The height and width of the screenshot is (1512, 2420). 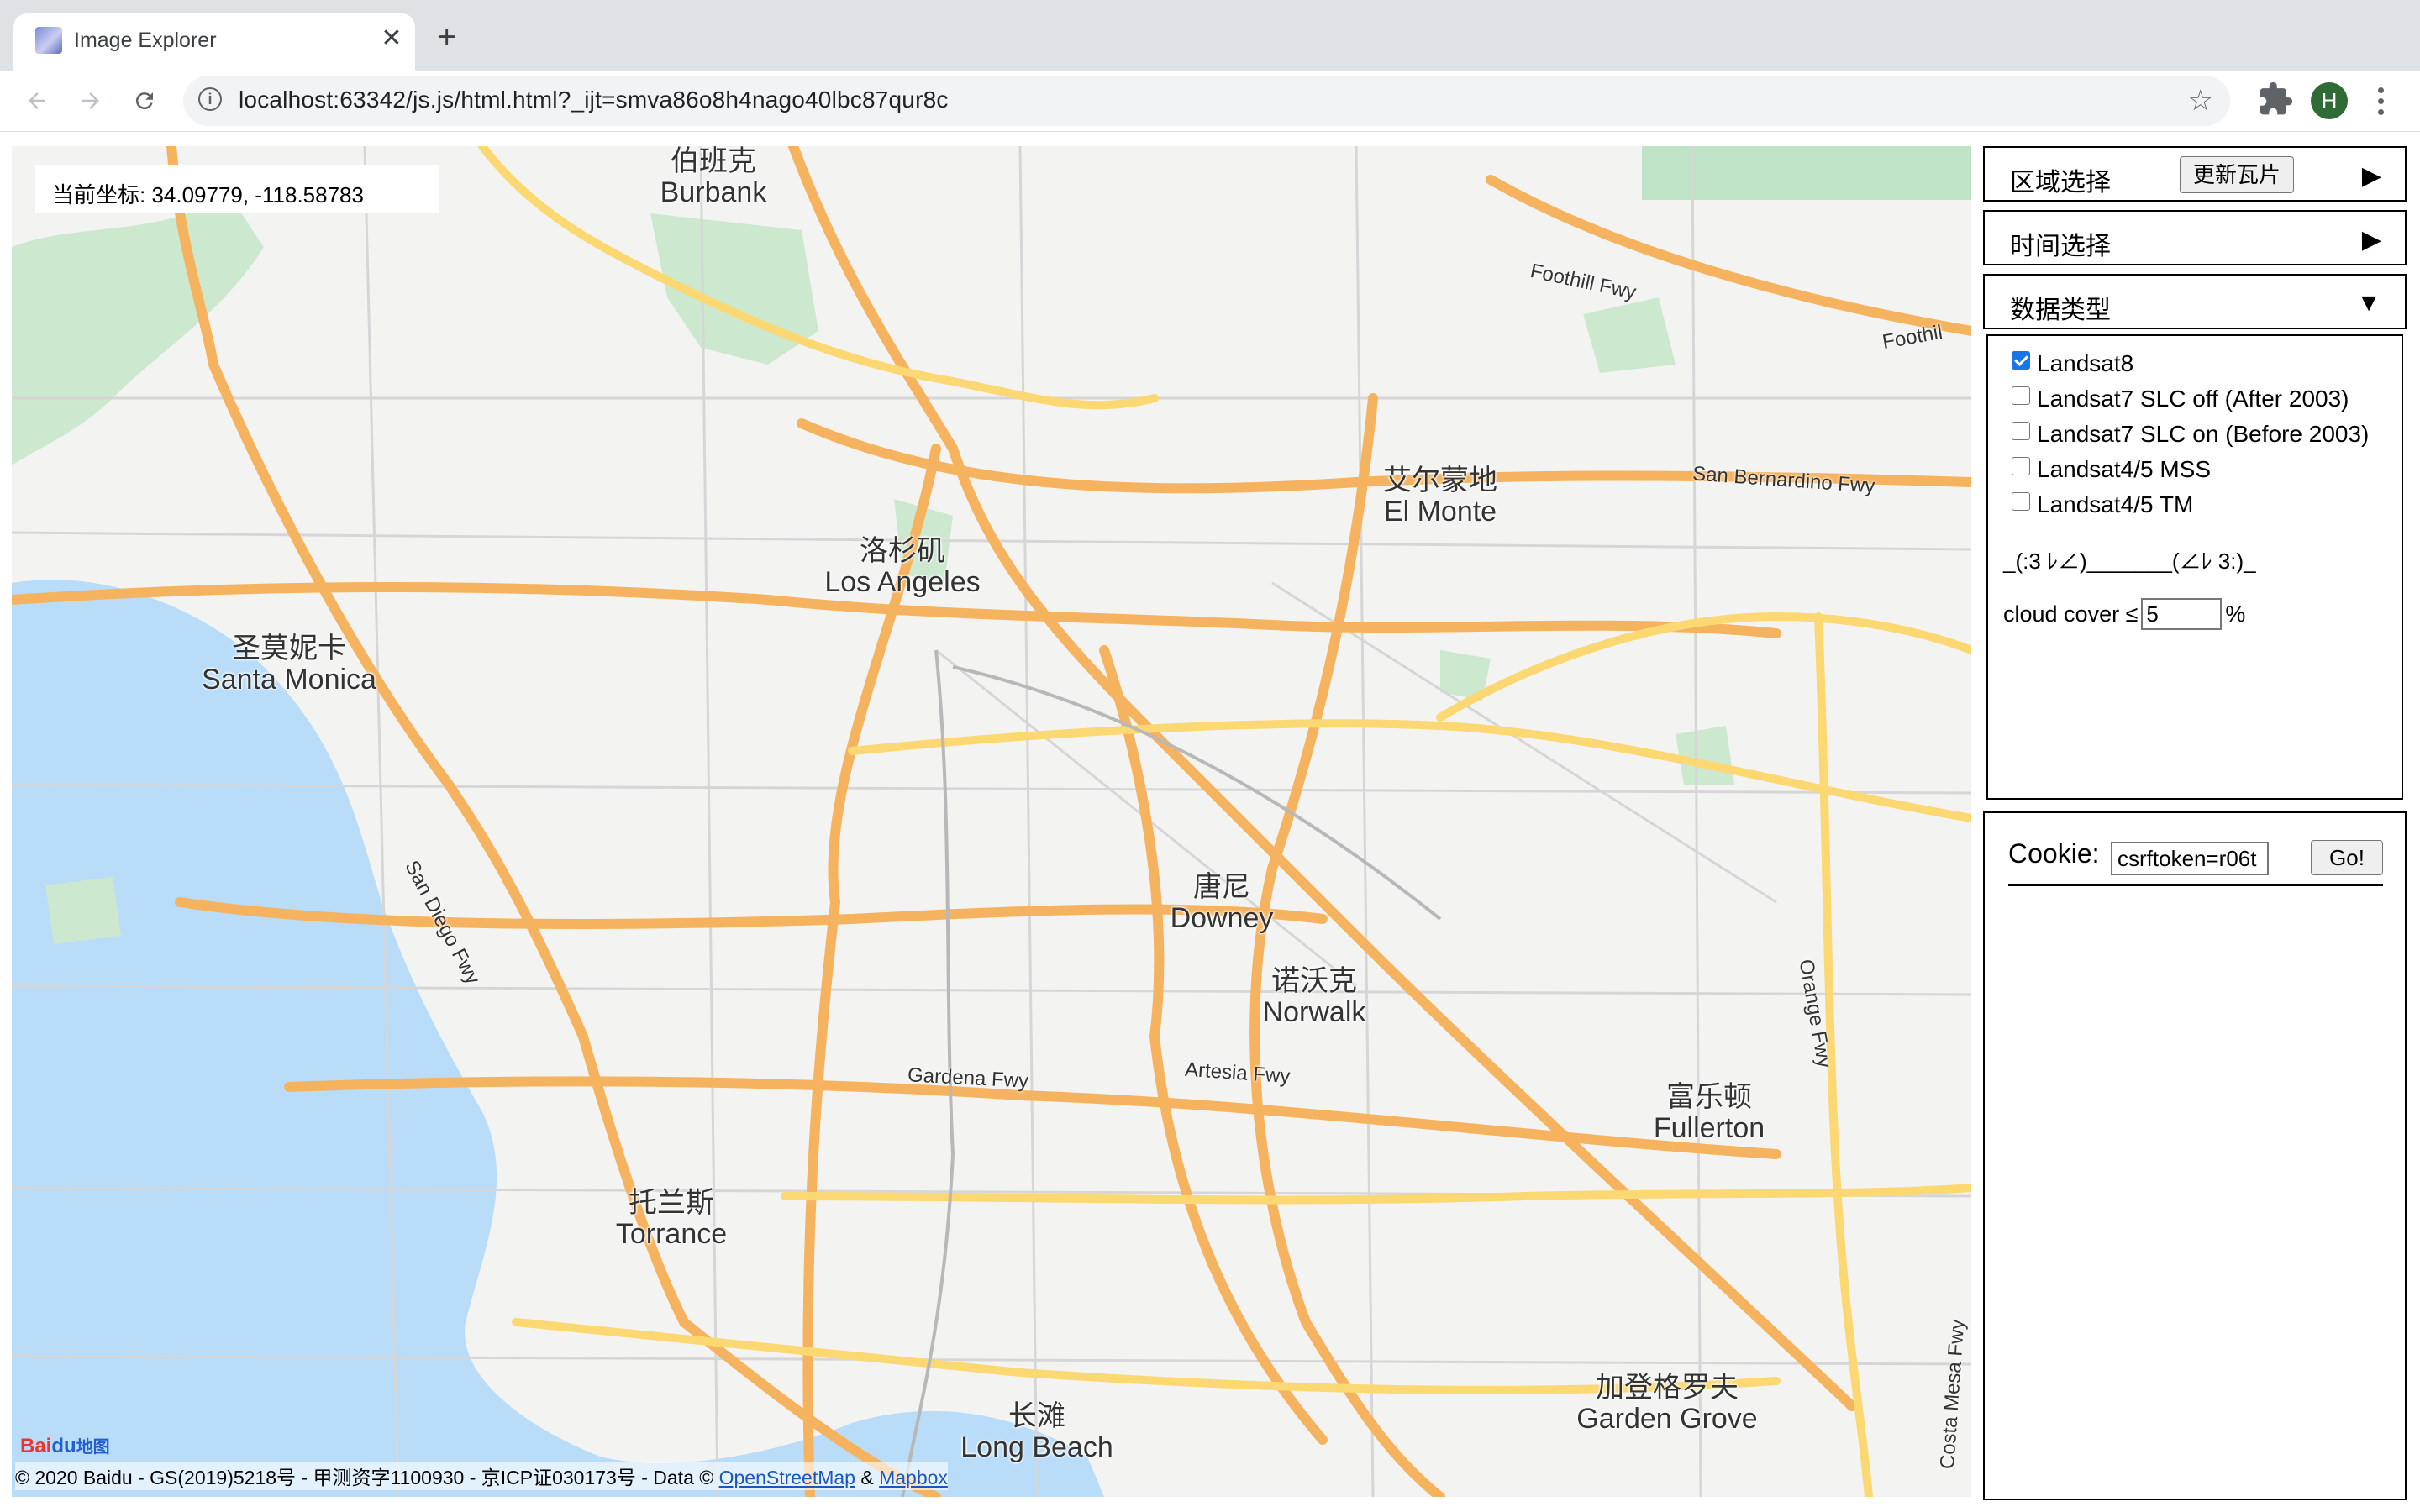 I want to click on option-landsat45-mss: Landsat4/5 MSS, so click(x=2111, y=470).